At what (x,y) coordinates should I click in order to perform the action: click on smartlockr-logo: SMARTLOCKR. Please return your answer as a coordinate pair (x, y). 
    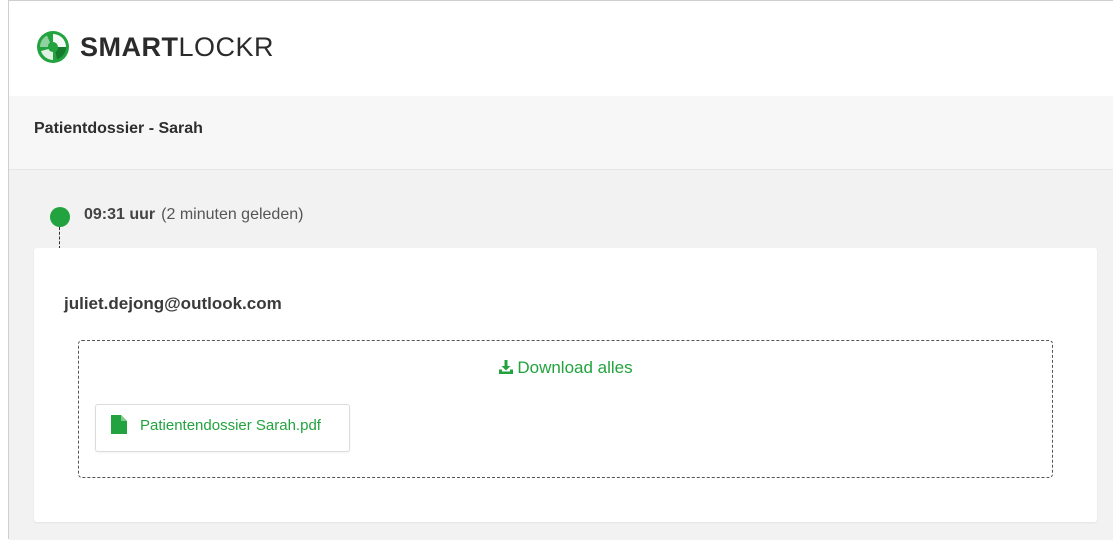
    Looking at the image, I should click on (155, 47).